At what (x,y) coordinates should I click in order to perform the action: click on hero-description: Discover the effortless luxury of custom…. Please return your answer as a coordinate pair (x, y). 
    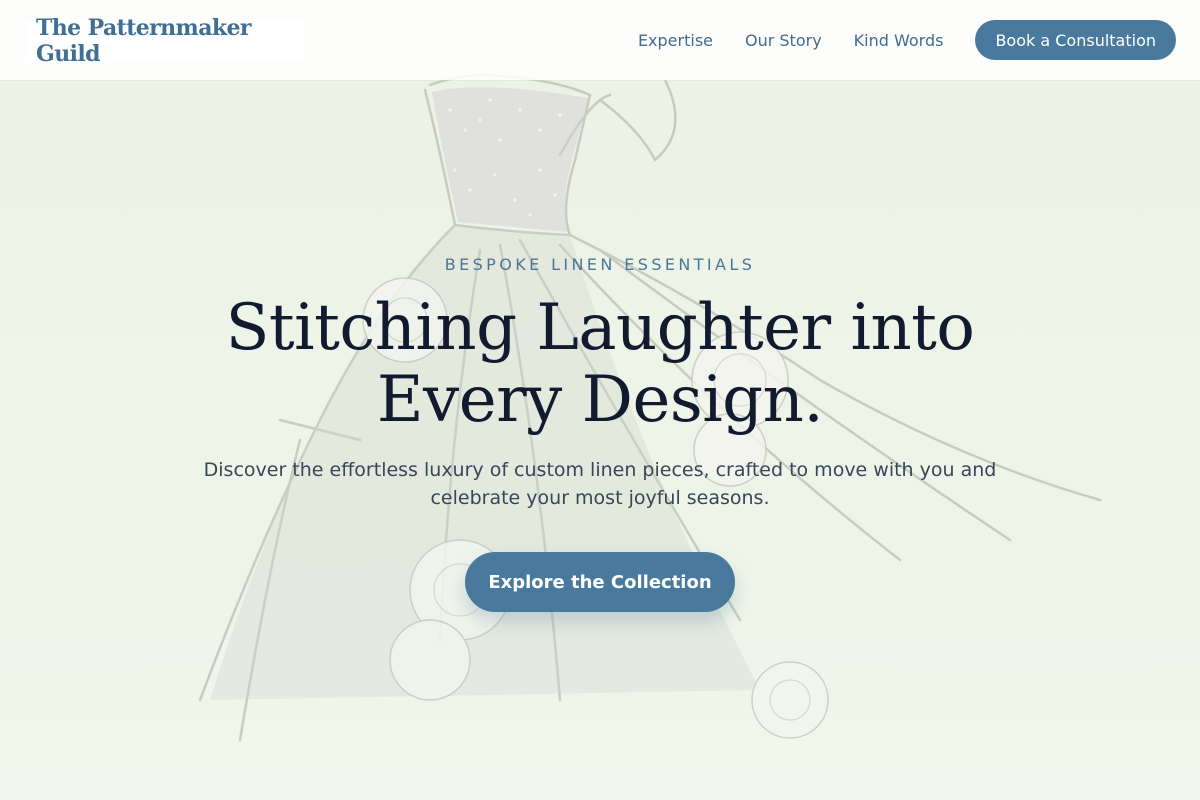
    Looking at the image, I should click on (600, 484).